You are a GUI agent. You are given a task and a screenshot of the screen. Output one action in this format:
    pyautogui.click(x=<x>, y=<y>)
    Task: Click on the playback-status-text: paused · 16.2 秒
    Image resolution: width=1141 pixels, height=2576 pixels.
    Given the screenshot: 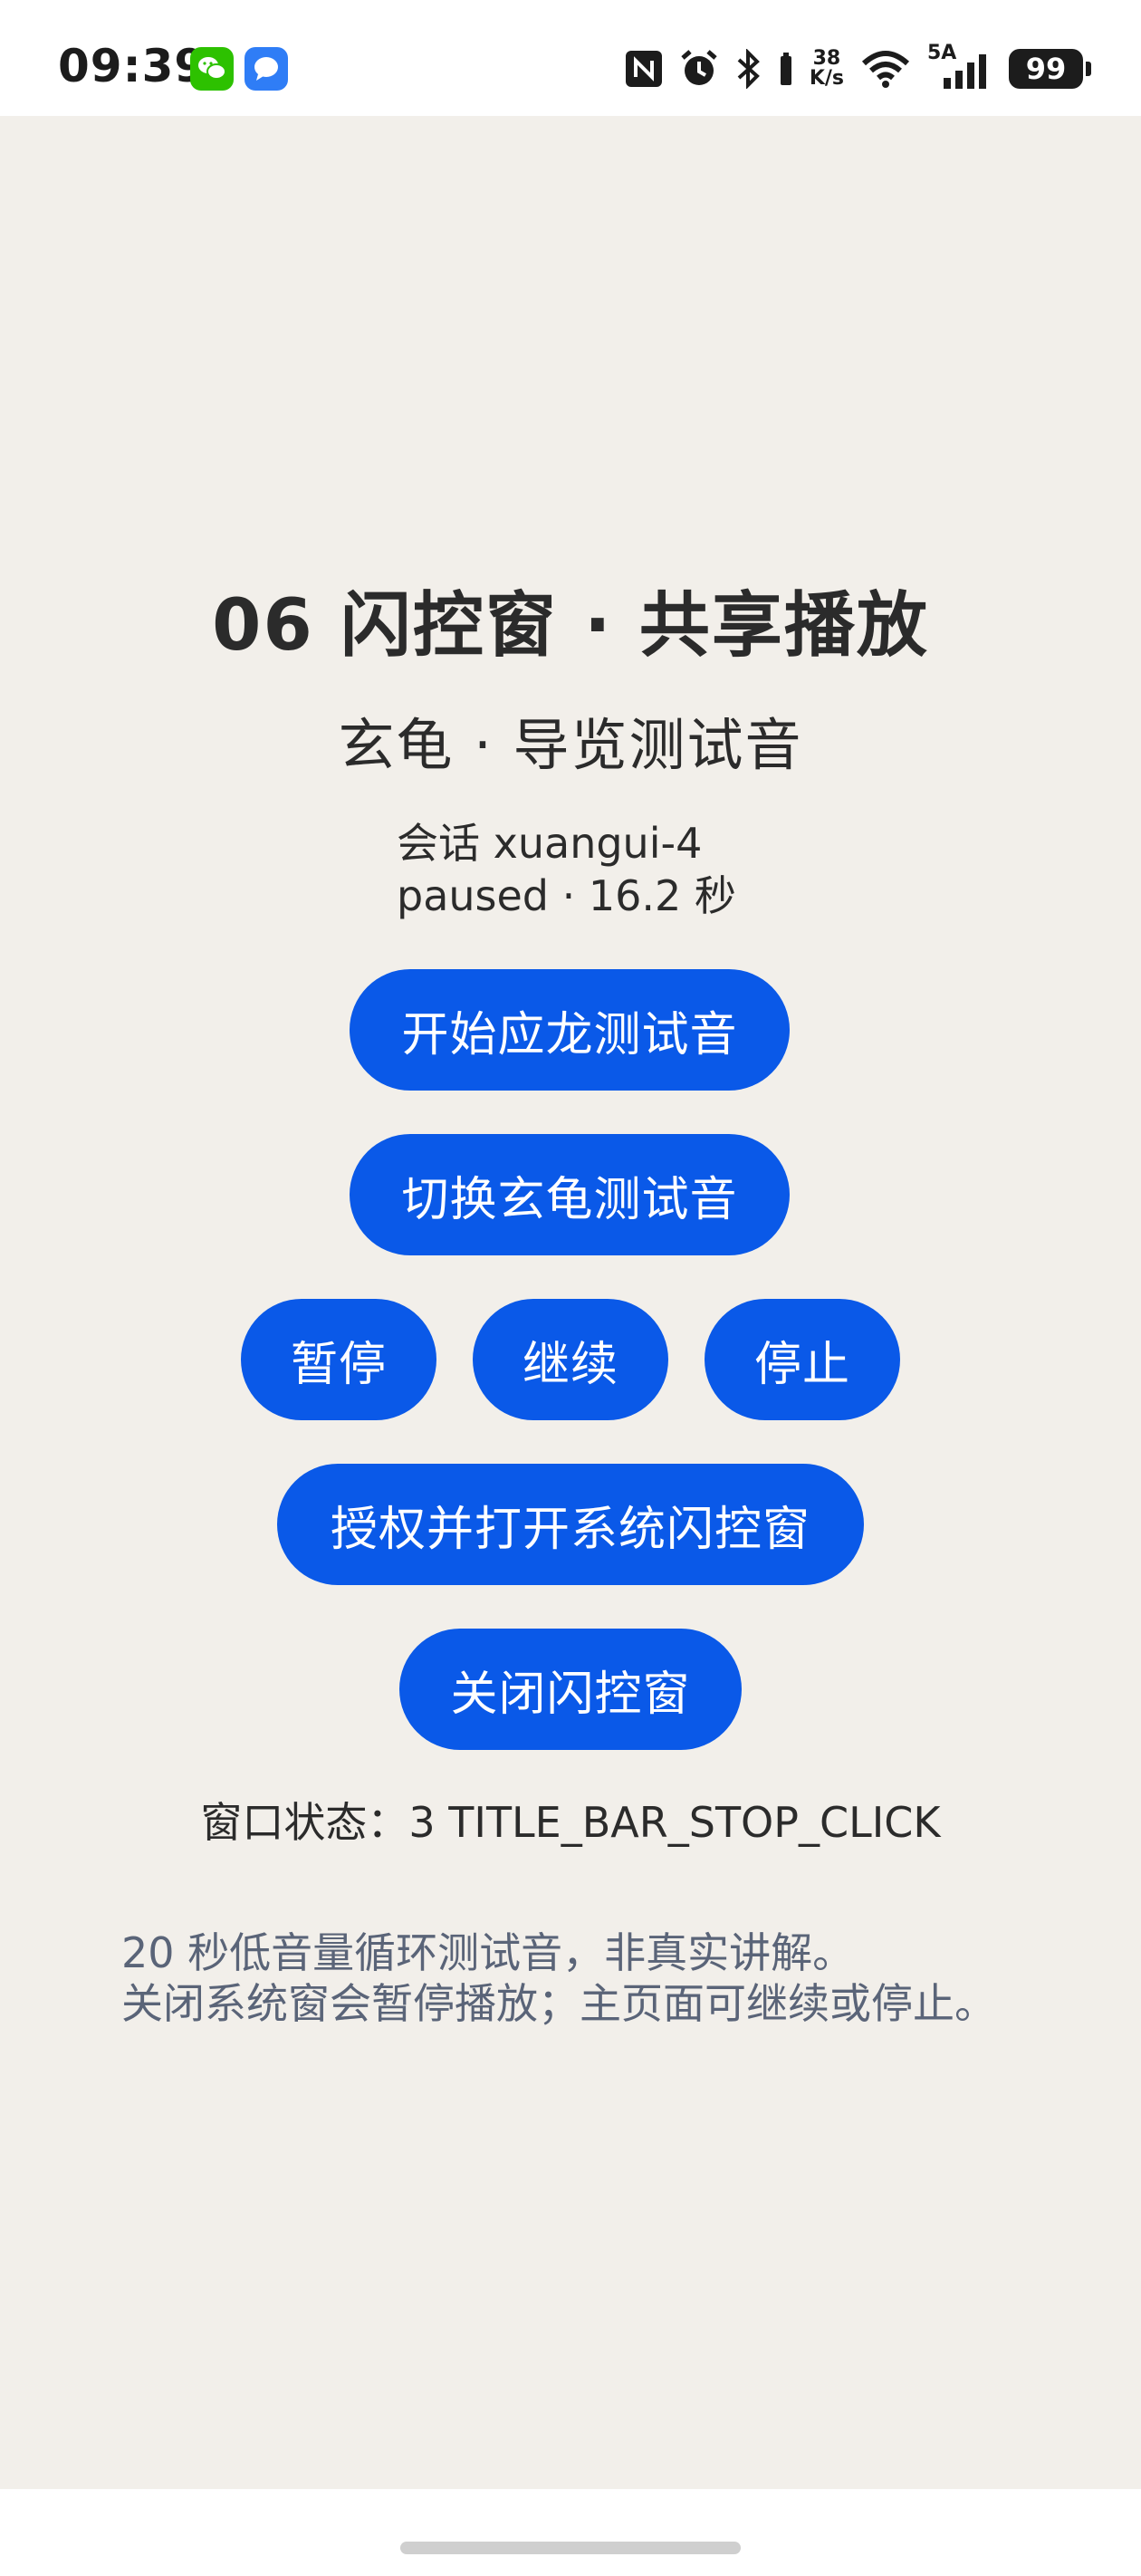 What is the action you would take?
    pyautogui.click(x=566, y=895)
    